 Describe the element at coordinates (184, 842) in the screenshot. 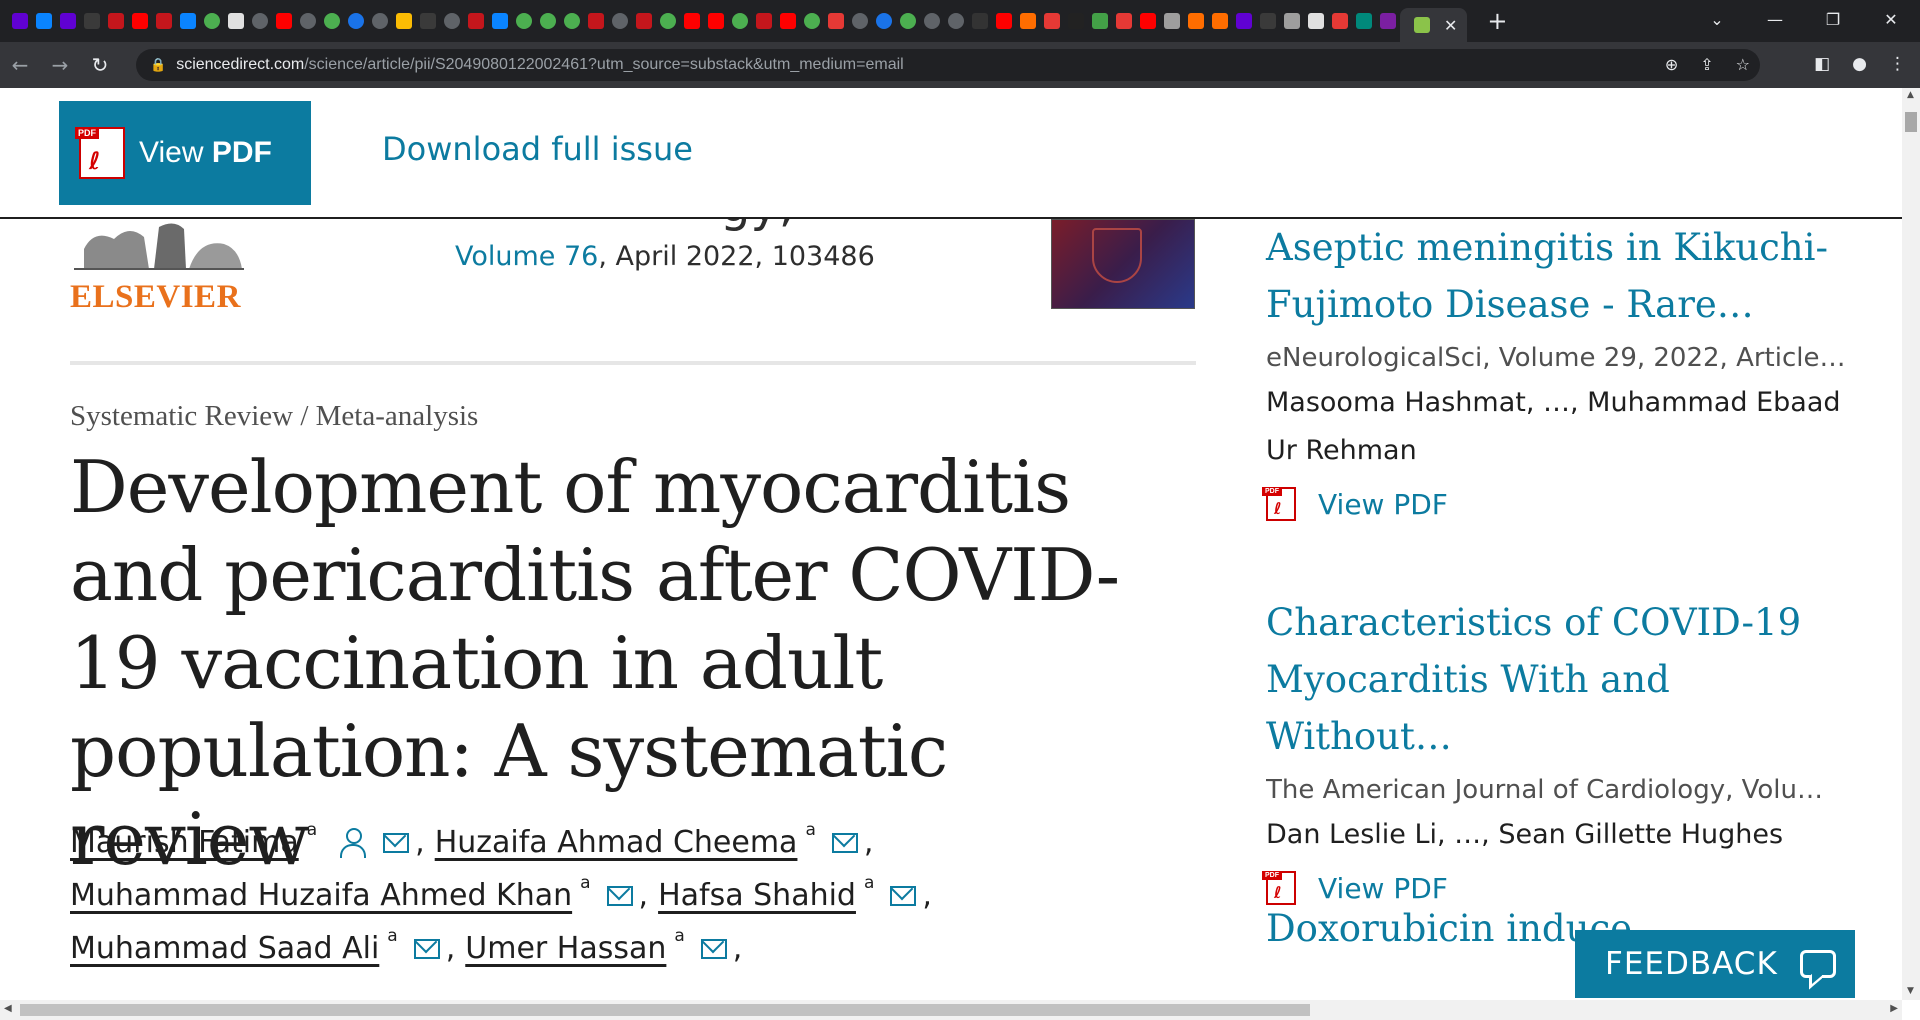

I see `author-name: Maurish Fatima` at that location.